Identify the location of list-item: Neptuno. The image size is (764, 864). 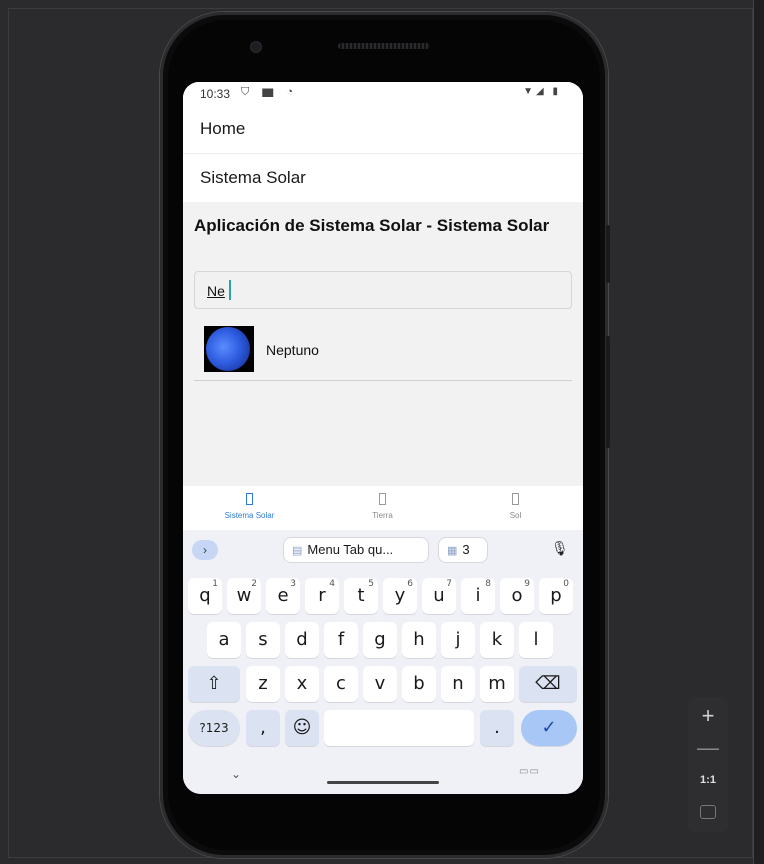
(383, 351).